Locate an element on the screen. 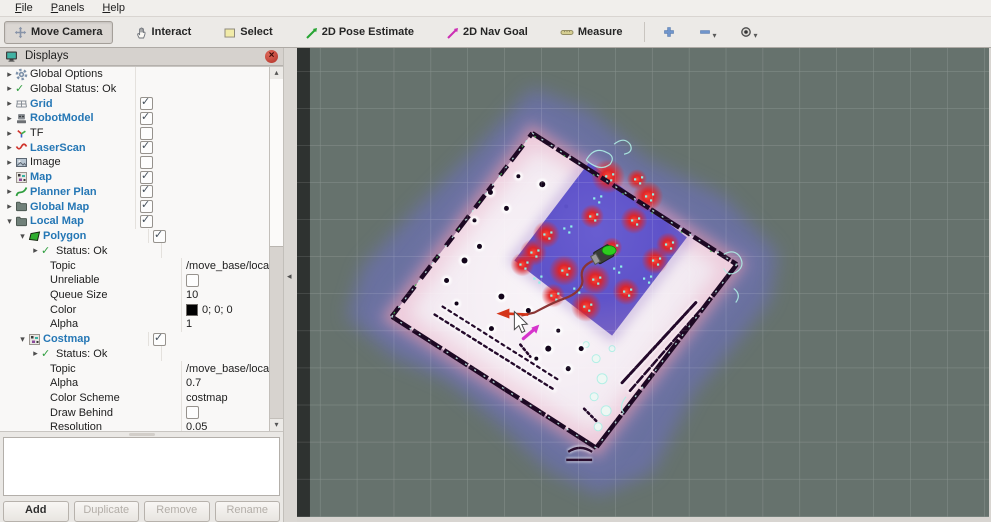 The width and height of the screenshot is (991, 522). menu-item-file: File is located at coordinates (24, 8).